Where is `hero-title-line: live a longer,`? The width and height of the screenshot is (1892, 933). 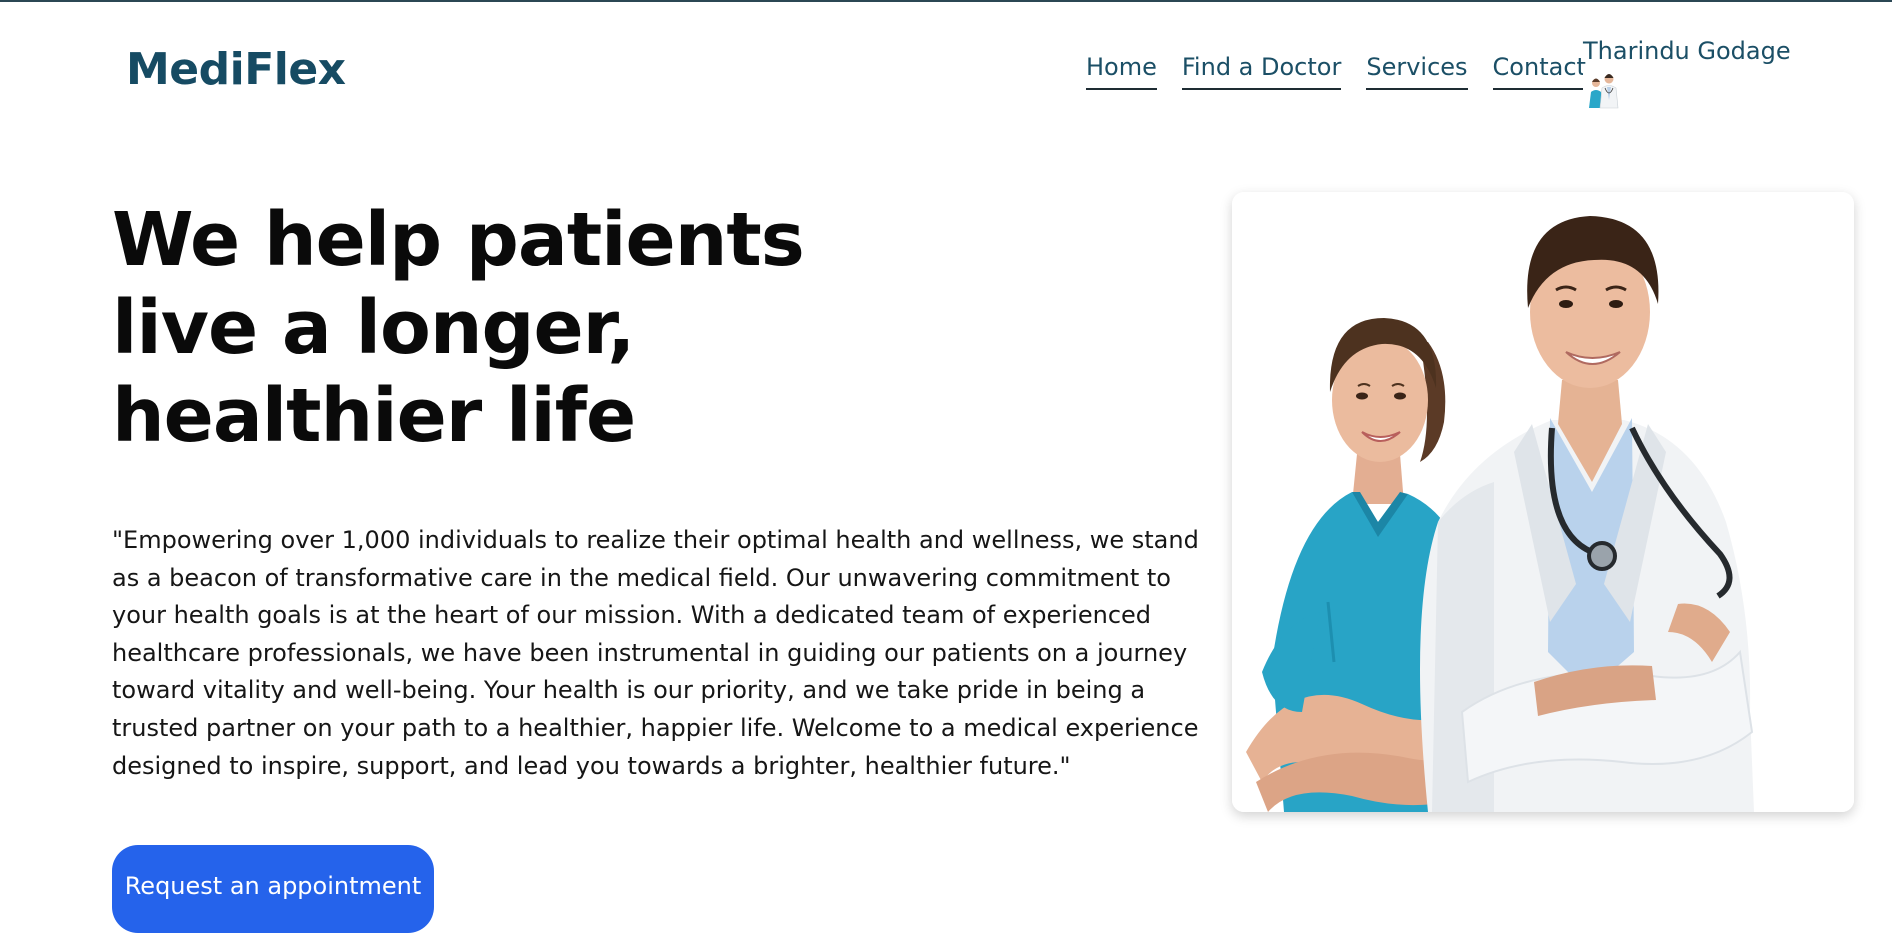 hero-title-line: live a longer, is located at coordinates (373, 328).